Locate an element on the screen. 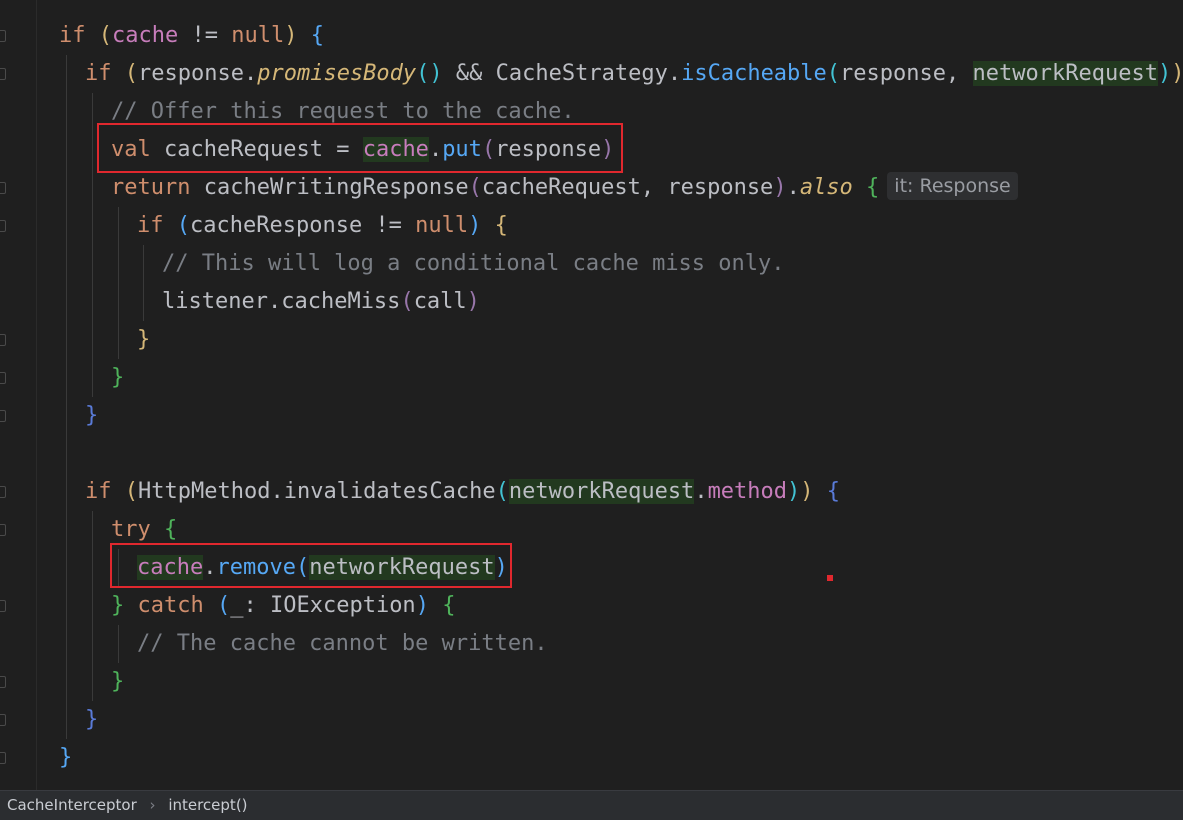 This screenshot has width=1183, height=820. paren: () is located at coordinates (429, 73).